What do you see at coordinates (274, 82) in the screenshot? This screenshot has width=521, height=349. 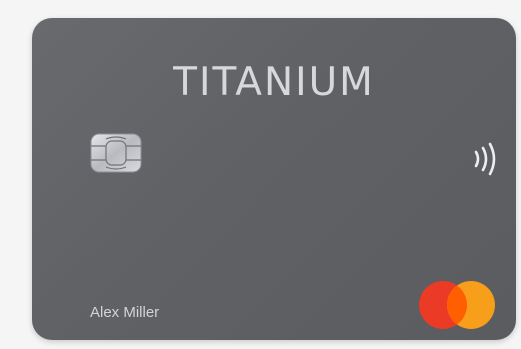 I see `card-brand-name: TITANIUM` at bounding box center [274, 82].